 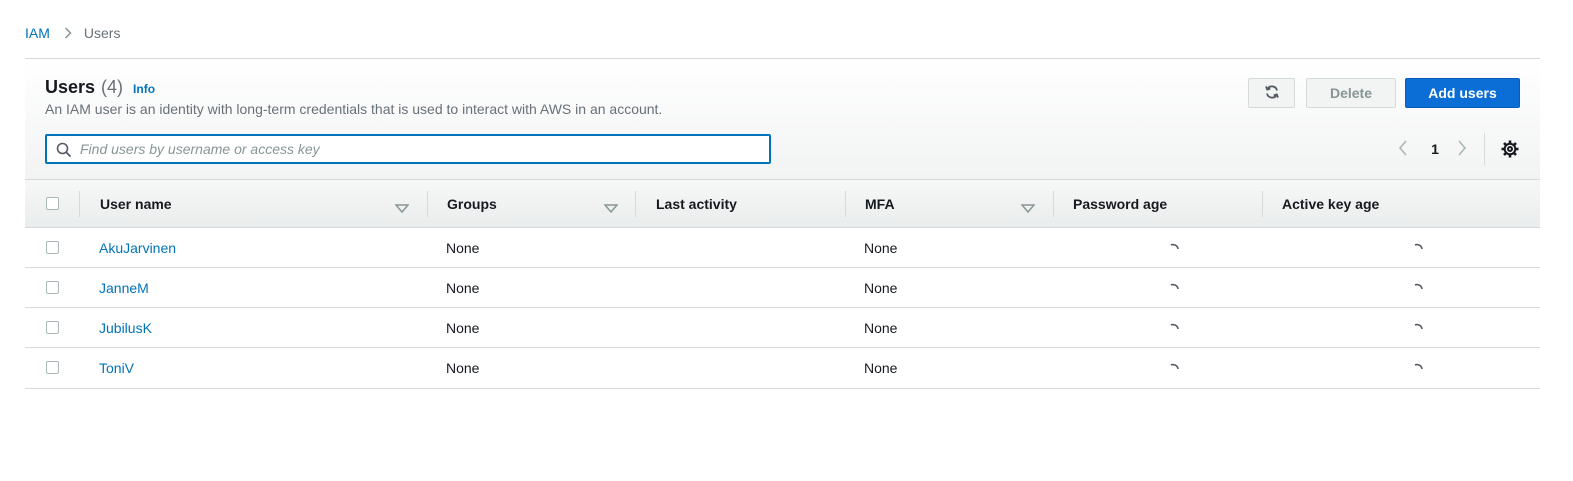 What do you see at coordinates (112, 87) in the screenshot?
I see `users-count: (4)` at bounding box center [112, 87].